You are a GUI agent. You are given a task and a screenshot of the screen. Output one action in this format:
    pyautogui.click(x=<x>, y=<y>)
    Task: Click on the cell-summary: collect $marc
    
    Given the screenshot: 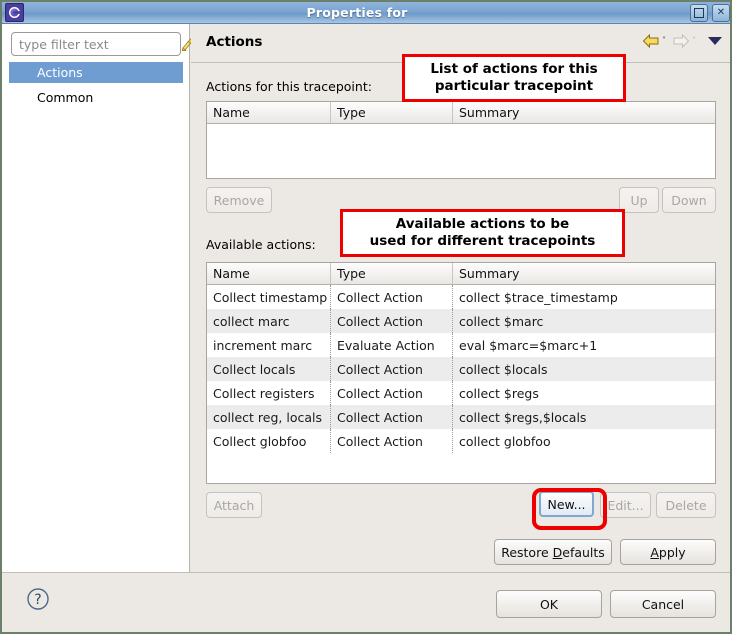 What is the action you would take?
    pyautogui.click(x=501, y=321)
    